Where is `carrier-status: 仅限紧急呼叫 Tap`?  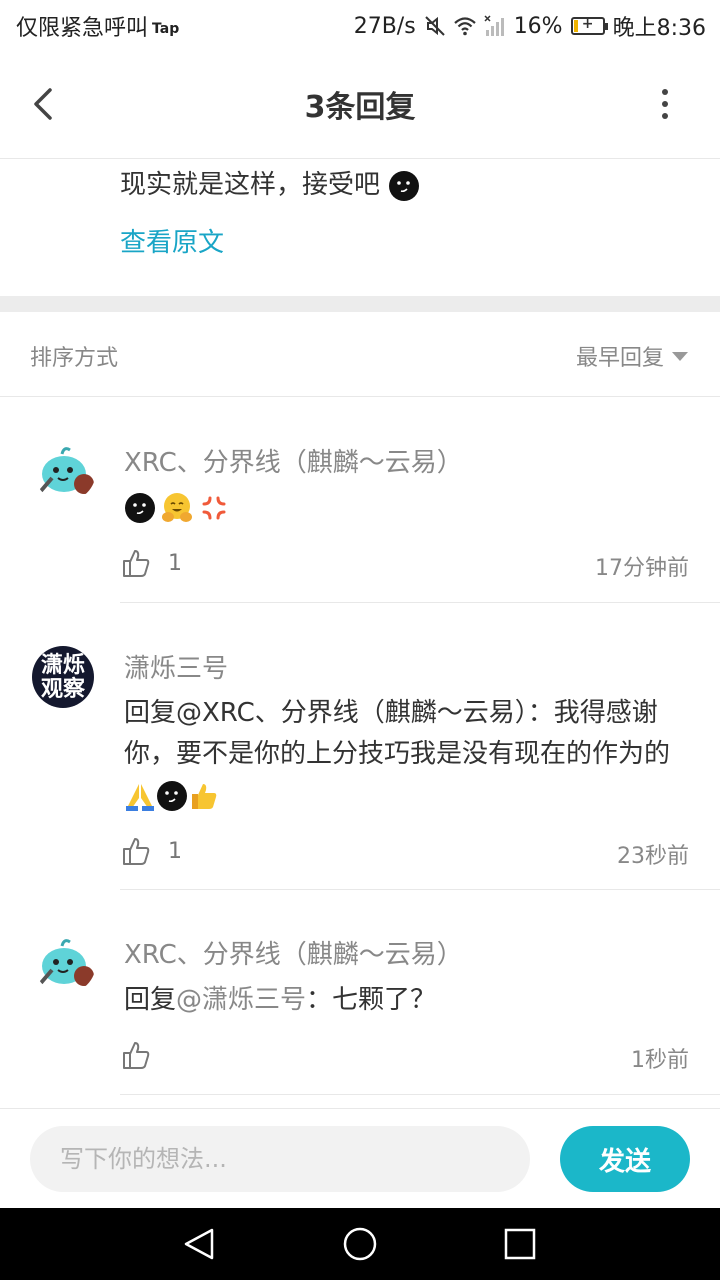
carrier-status: 仅限紧急呼叫 Tap is located at coordinates (97, 26).